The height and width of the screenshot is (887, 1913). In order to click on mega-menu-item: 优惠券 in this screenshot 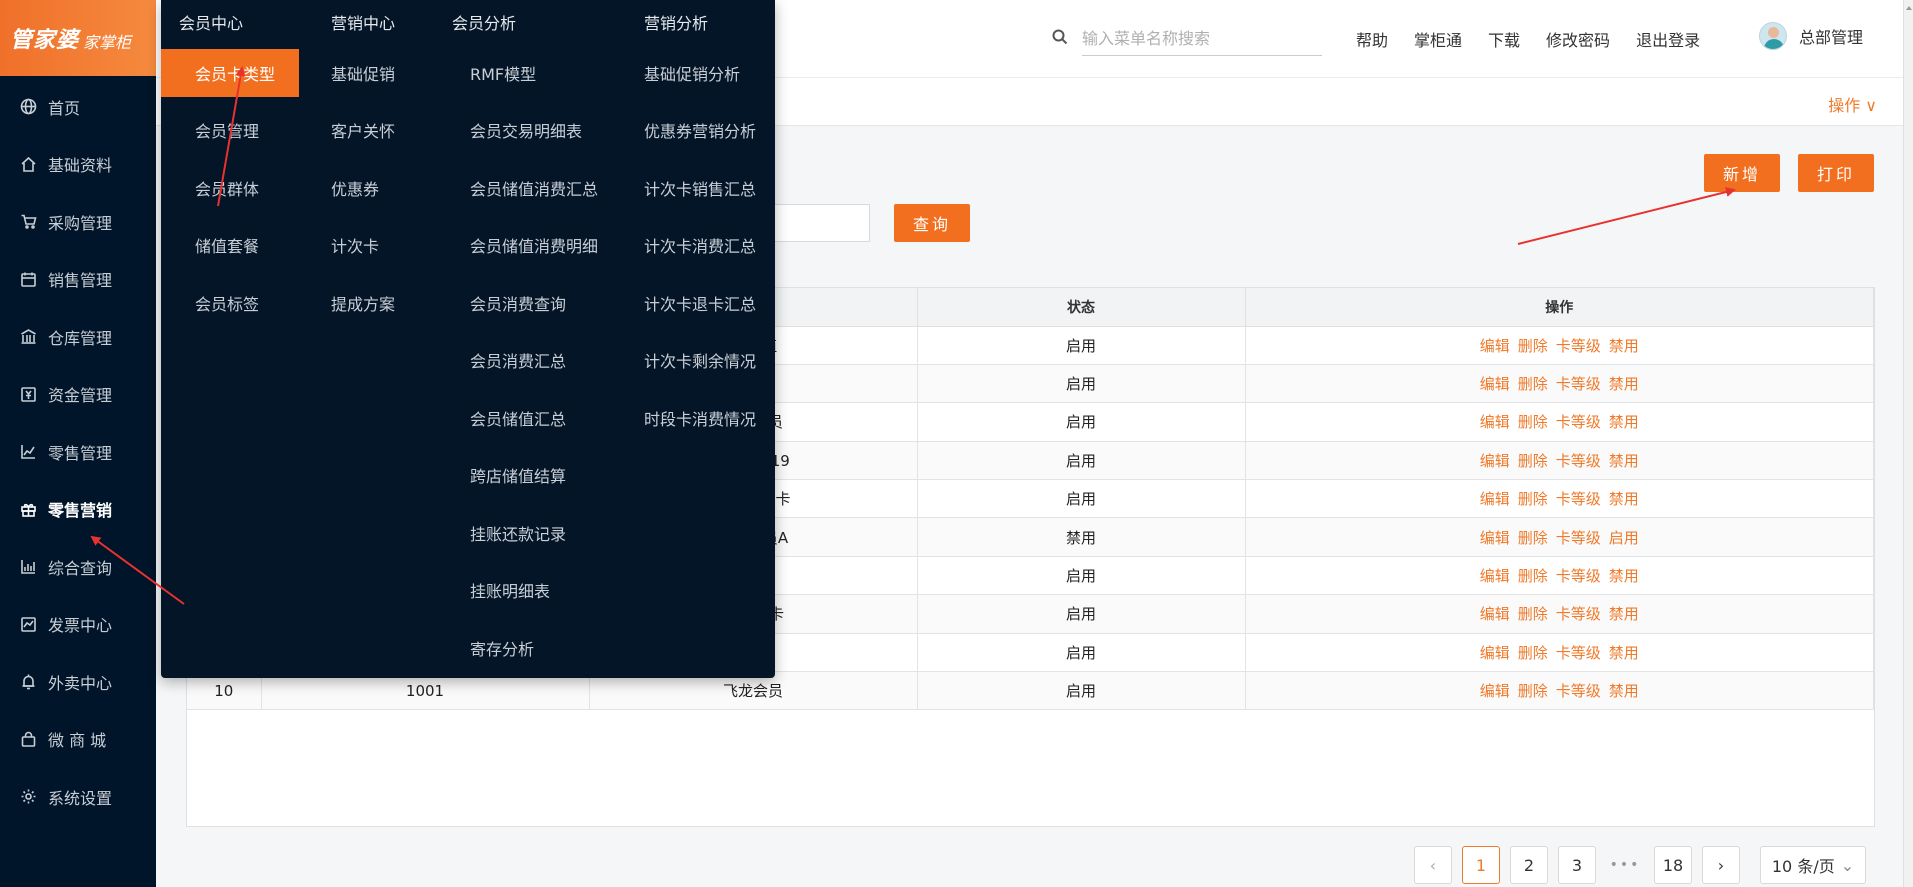, I will do `click(391, 188)`.